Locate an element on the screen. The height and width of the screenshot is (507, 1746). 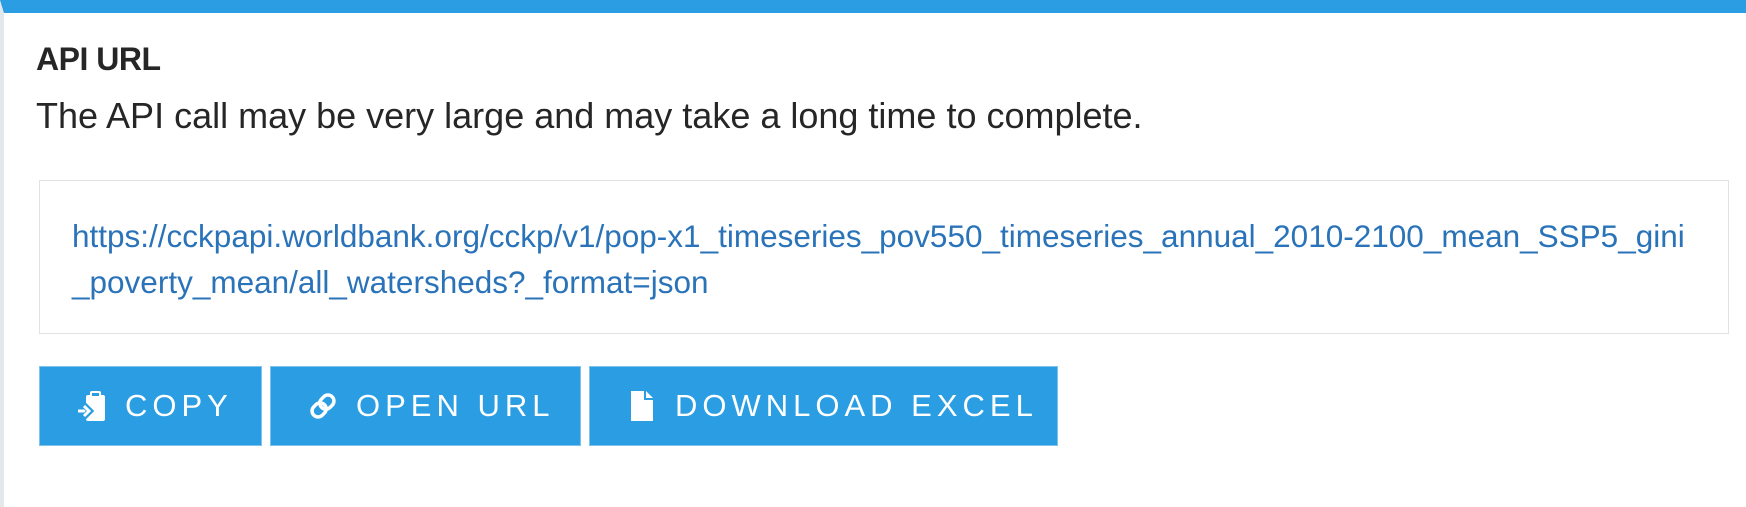
download-excel-button: DOWNLOAD EXCEL is located at coordinates (823, 406).